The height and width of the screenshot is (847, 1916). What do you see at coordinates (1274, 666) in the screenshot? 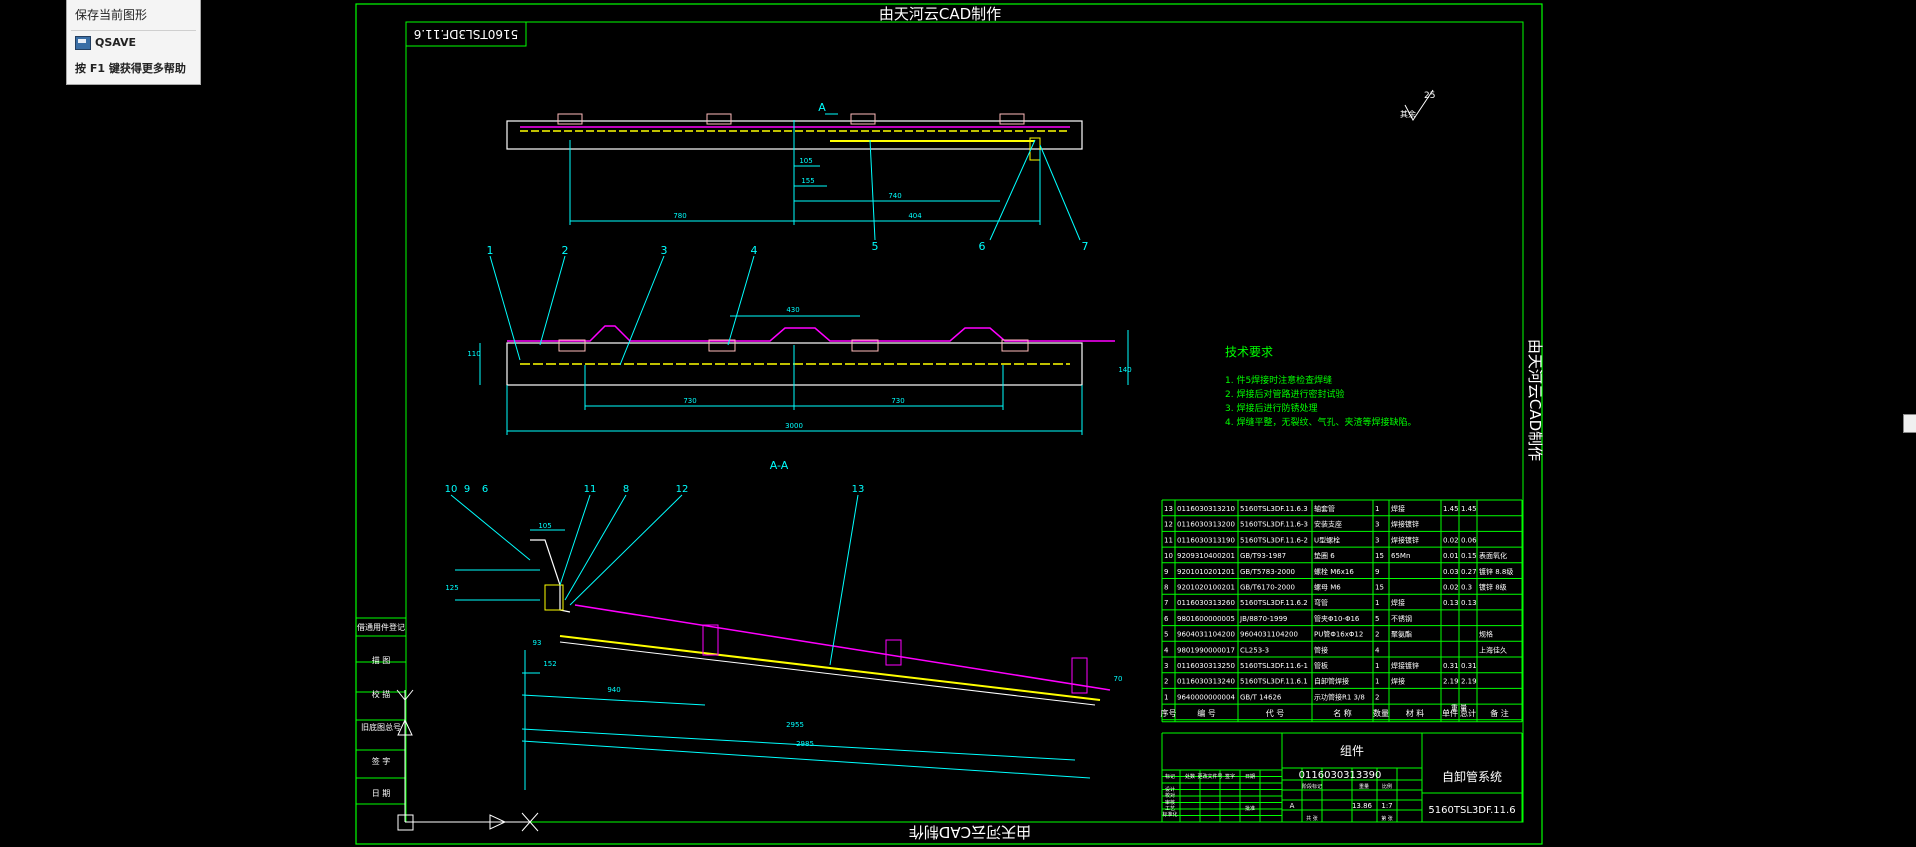
I see `bom-cell-std: 5160TSL3DF.11.6-1` at bounding box center [1274, 666].